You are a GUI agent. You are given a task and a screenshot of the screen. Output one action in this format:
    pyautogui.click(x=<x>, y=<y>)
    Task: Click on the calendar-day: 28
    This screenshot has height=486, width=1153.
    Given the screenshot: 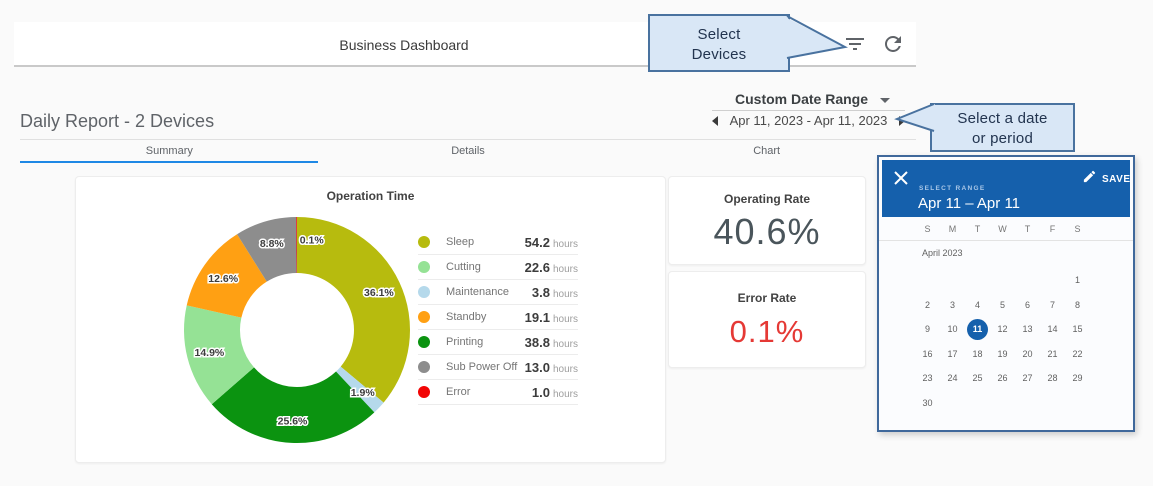 What is the action you would take?
    pyautogui.click(x=1052, y=378)
    